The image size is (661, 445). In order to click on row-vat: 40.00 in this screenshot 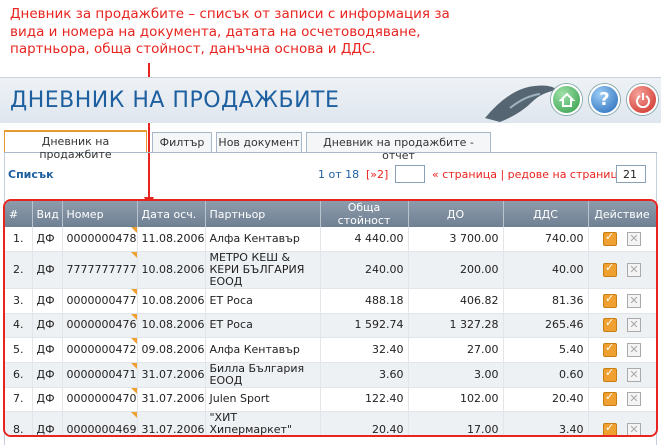, I will do `click(568, 269)`.